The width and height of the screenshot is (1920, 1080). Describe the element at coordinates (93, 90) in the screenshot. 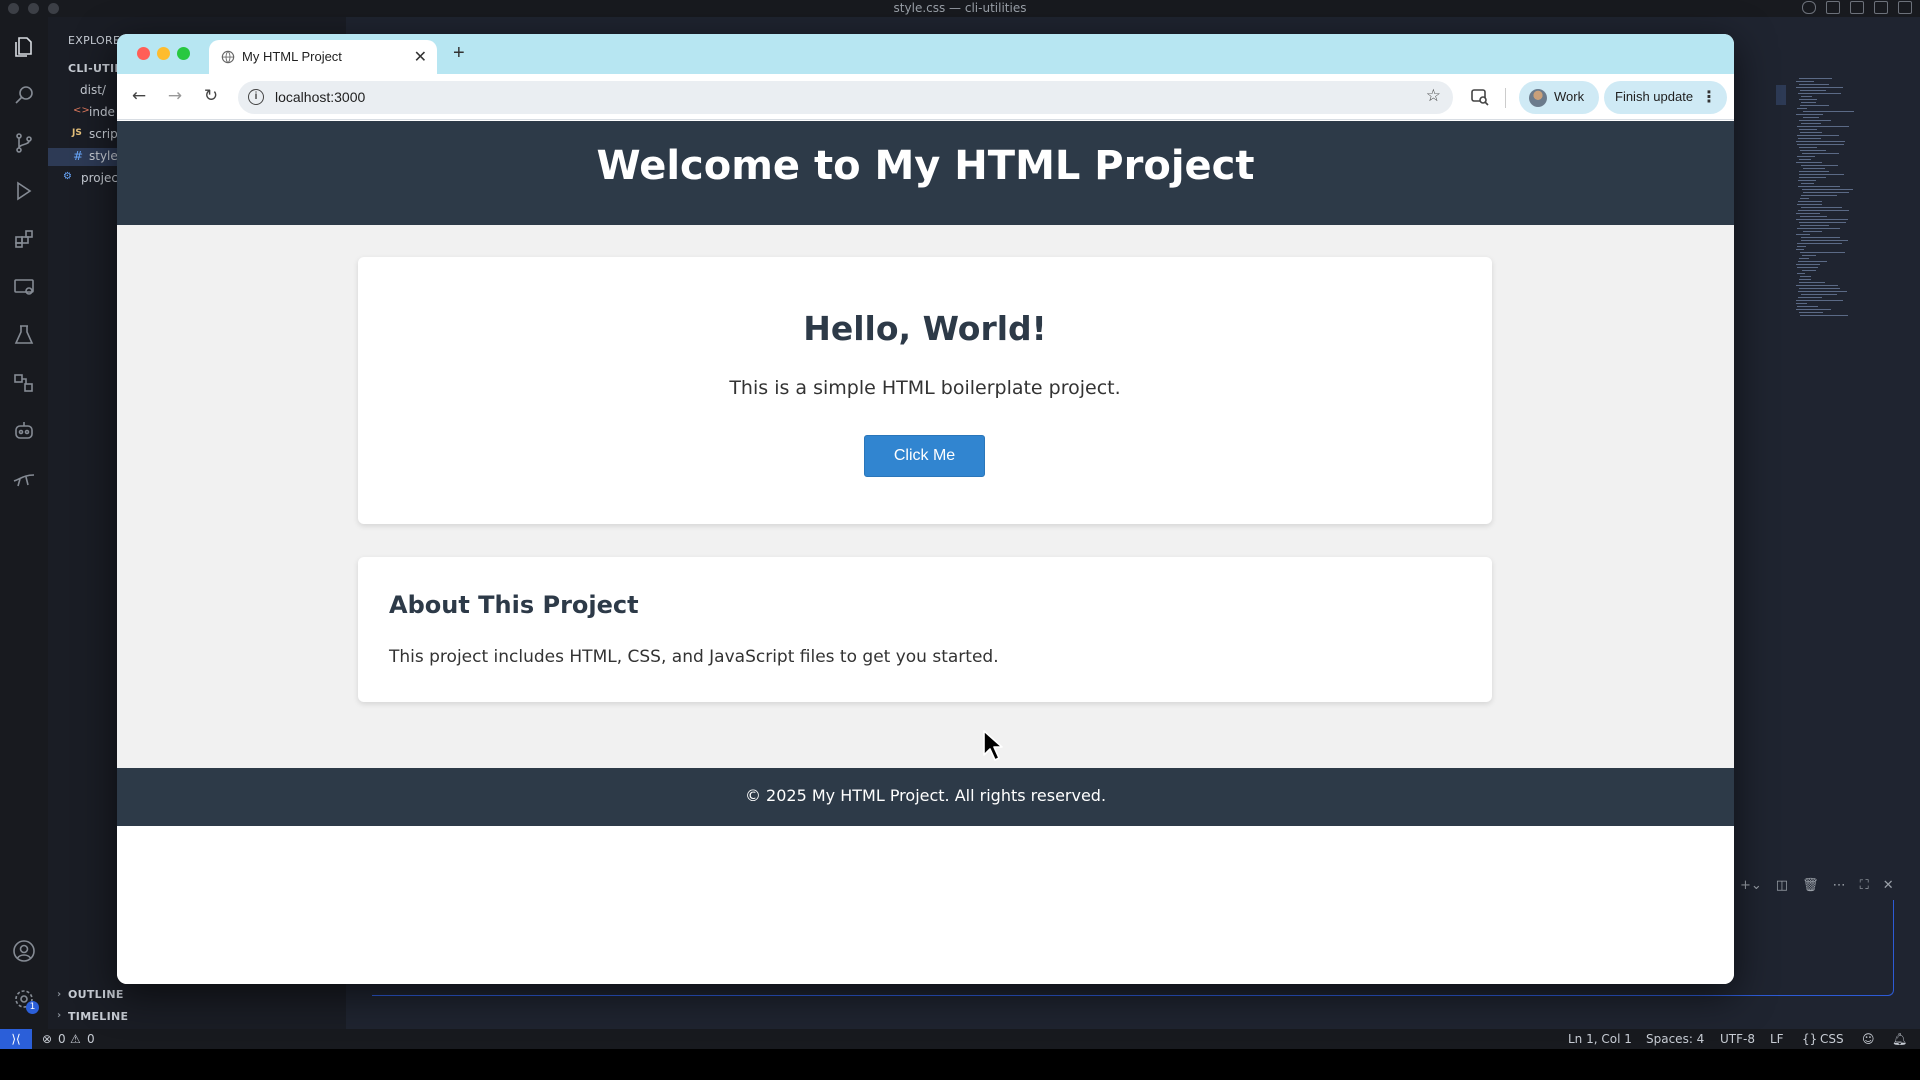

I see `folder-dist: dist/` at that location.